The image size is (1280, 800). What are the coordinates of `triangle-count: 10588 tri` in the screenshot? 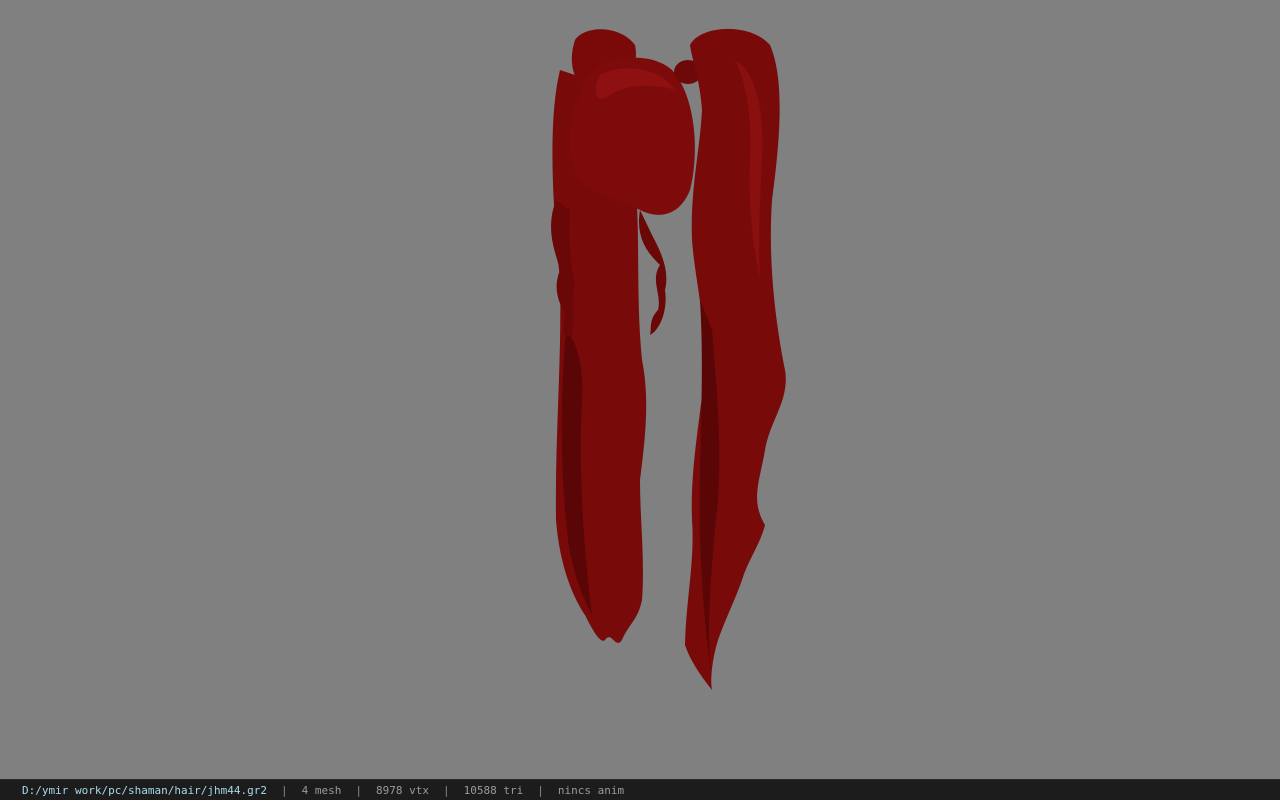 It's located at (493, 790).